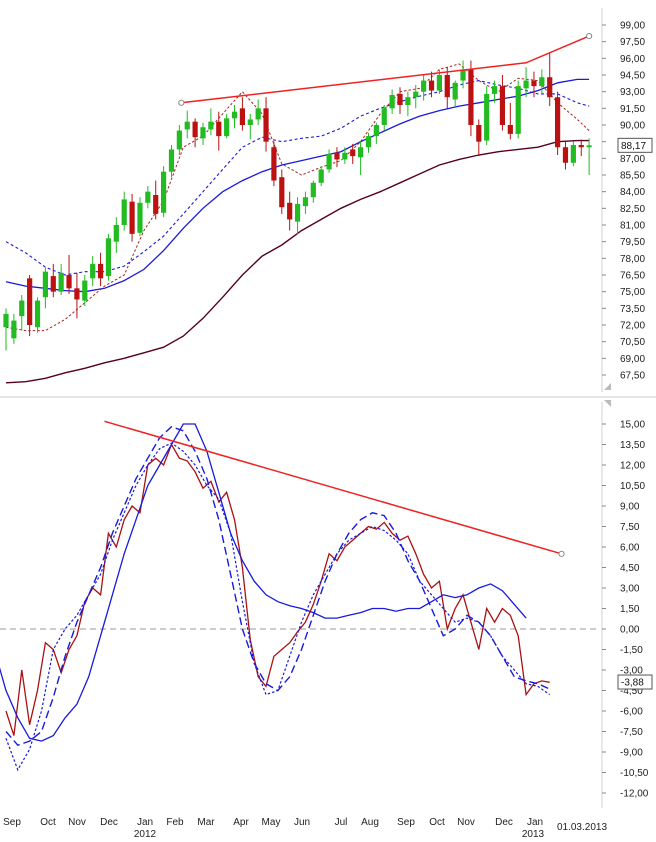 The height and width of the screenshot is (842, 656). What do you see at coordinates (632, 486) in the screenshot?
I see `osc-y-tick-label: 10,50` at bounding box center [632, 486].